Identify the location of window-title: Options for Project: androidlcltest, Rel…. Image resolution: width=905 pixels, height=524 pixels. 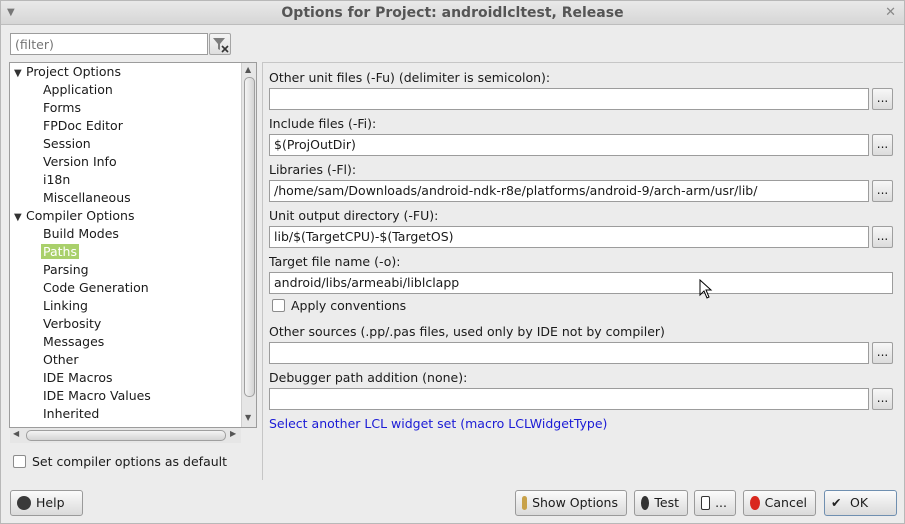
(452, 13).